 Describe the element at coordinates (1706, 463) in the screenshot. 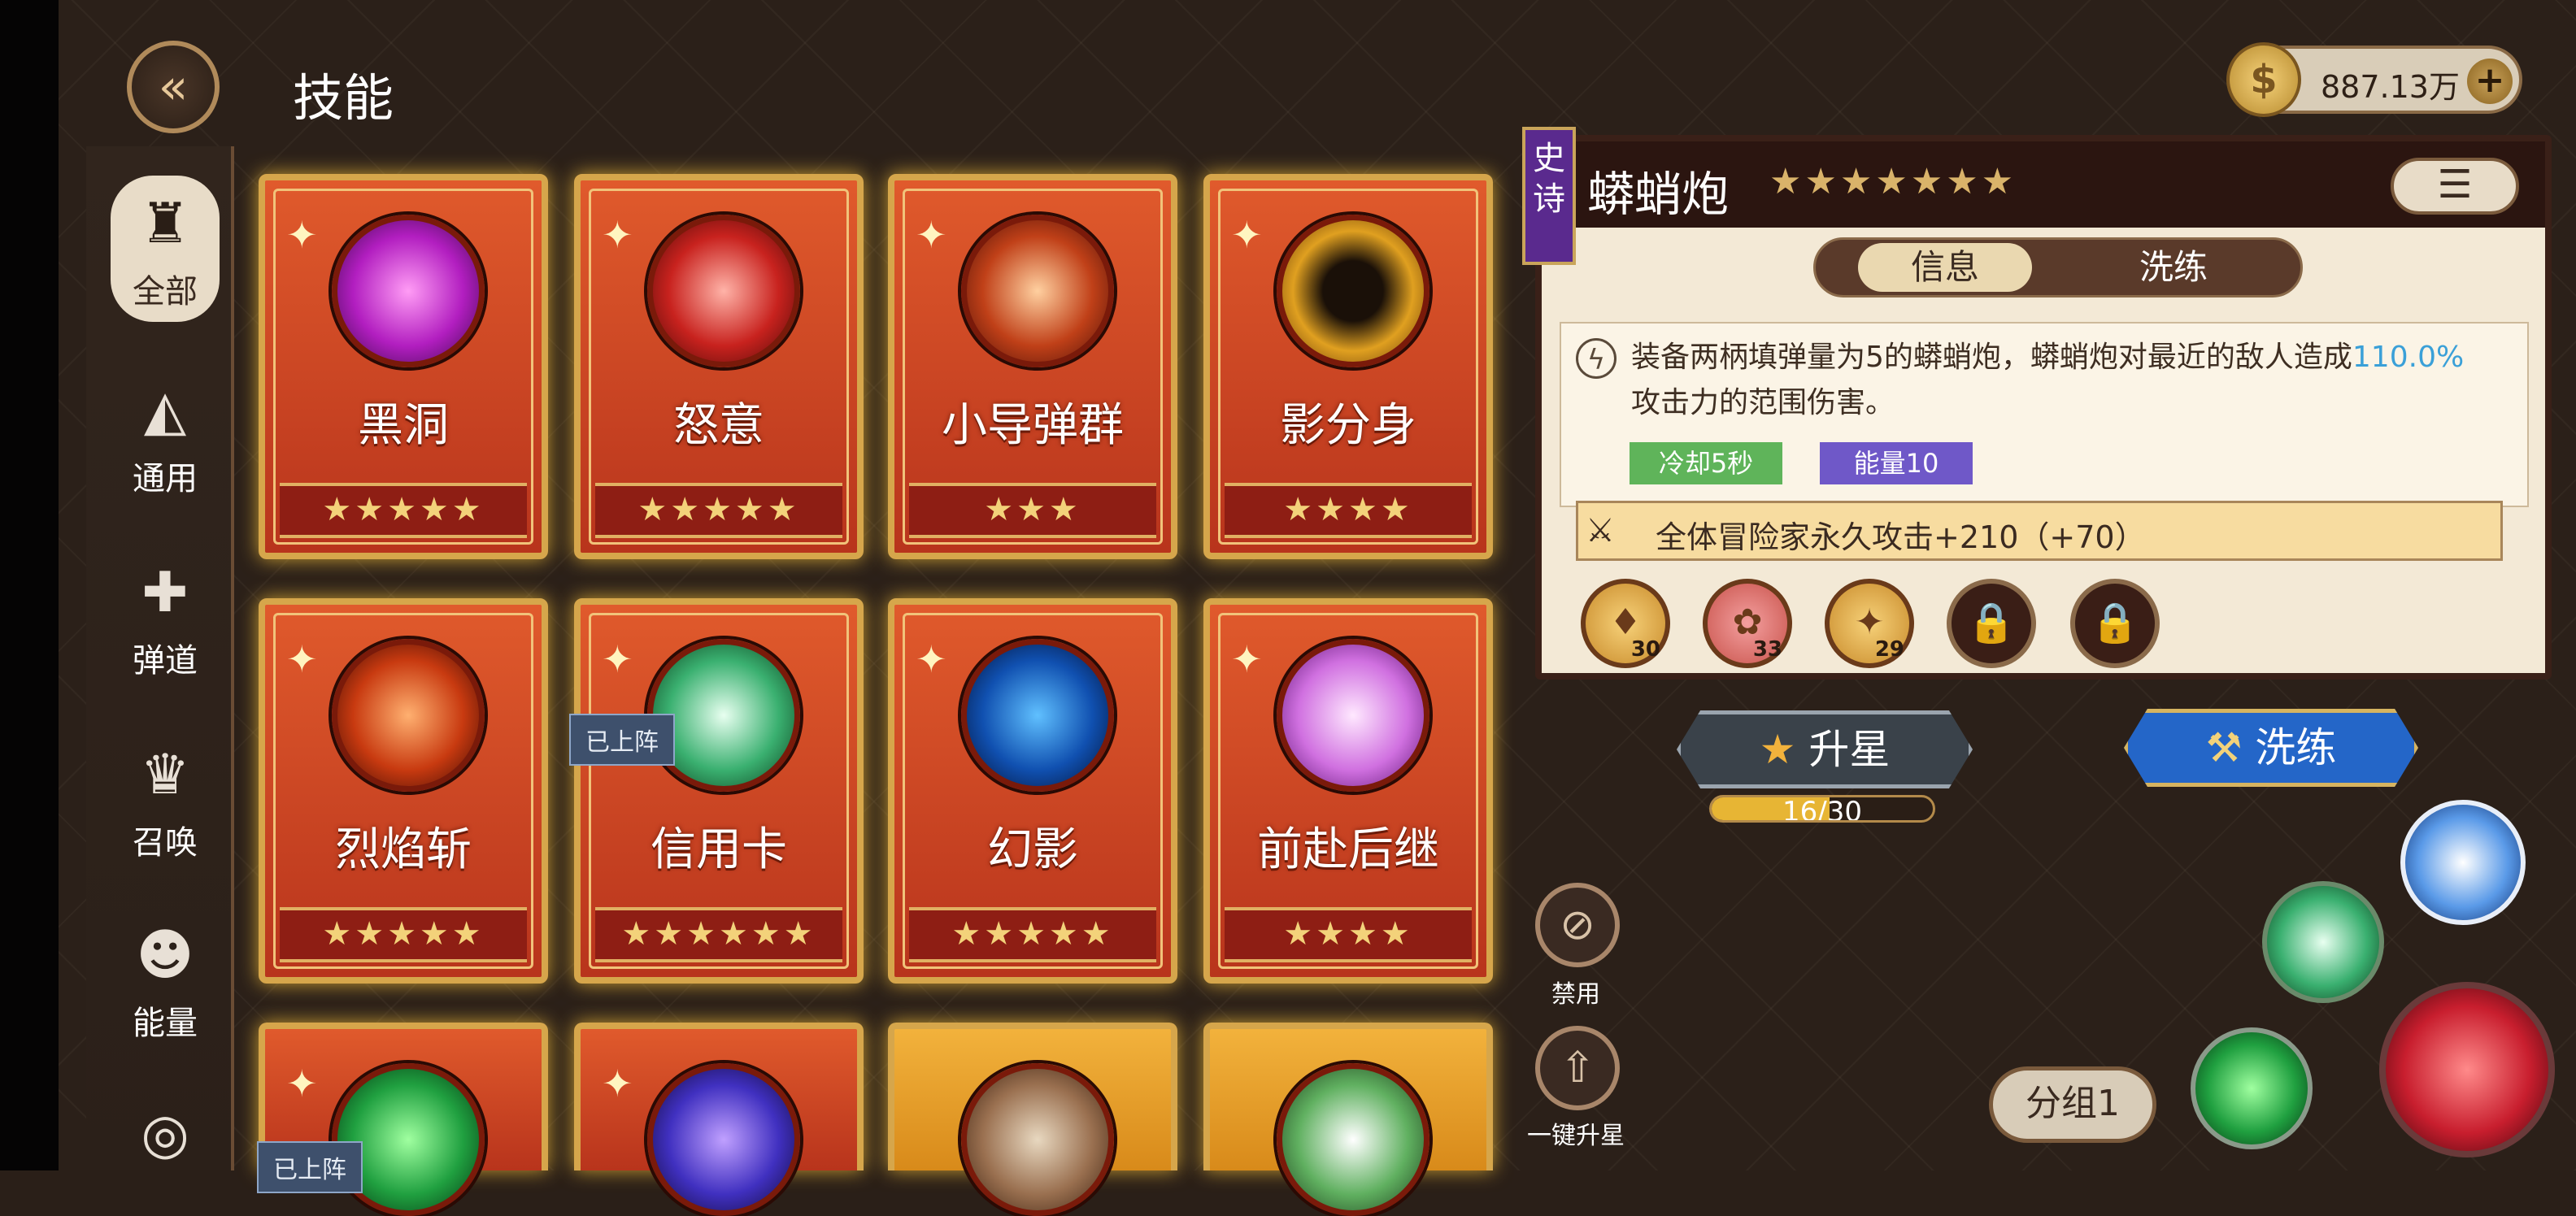

I see `cooldown-tag: 冷却5秒` at that location.